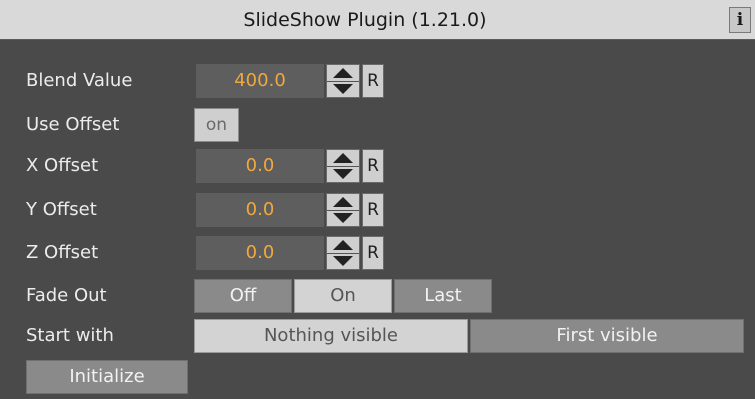 The height and width of the screenshot is (399, 755). I want to click on blend-value-field: 400.0, so click(260, 81).